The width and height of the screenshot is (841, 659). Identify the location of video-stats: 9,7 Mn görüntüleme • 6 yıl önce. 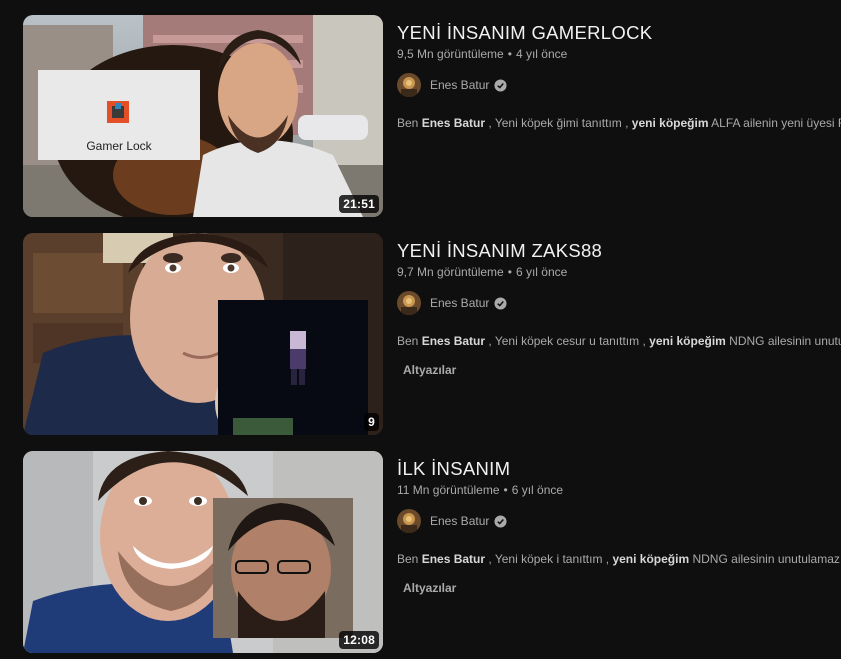
(619, 272).